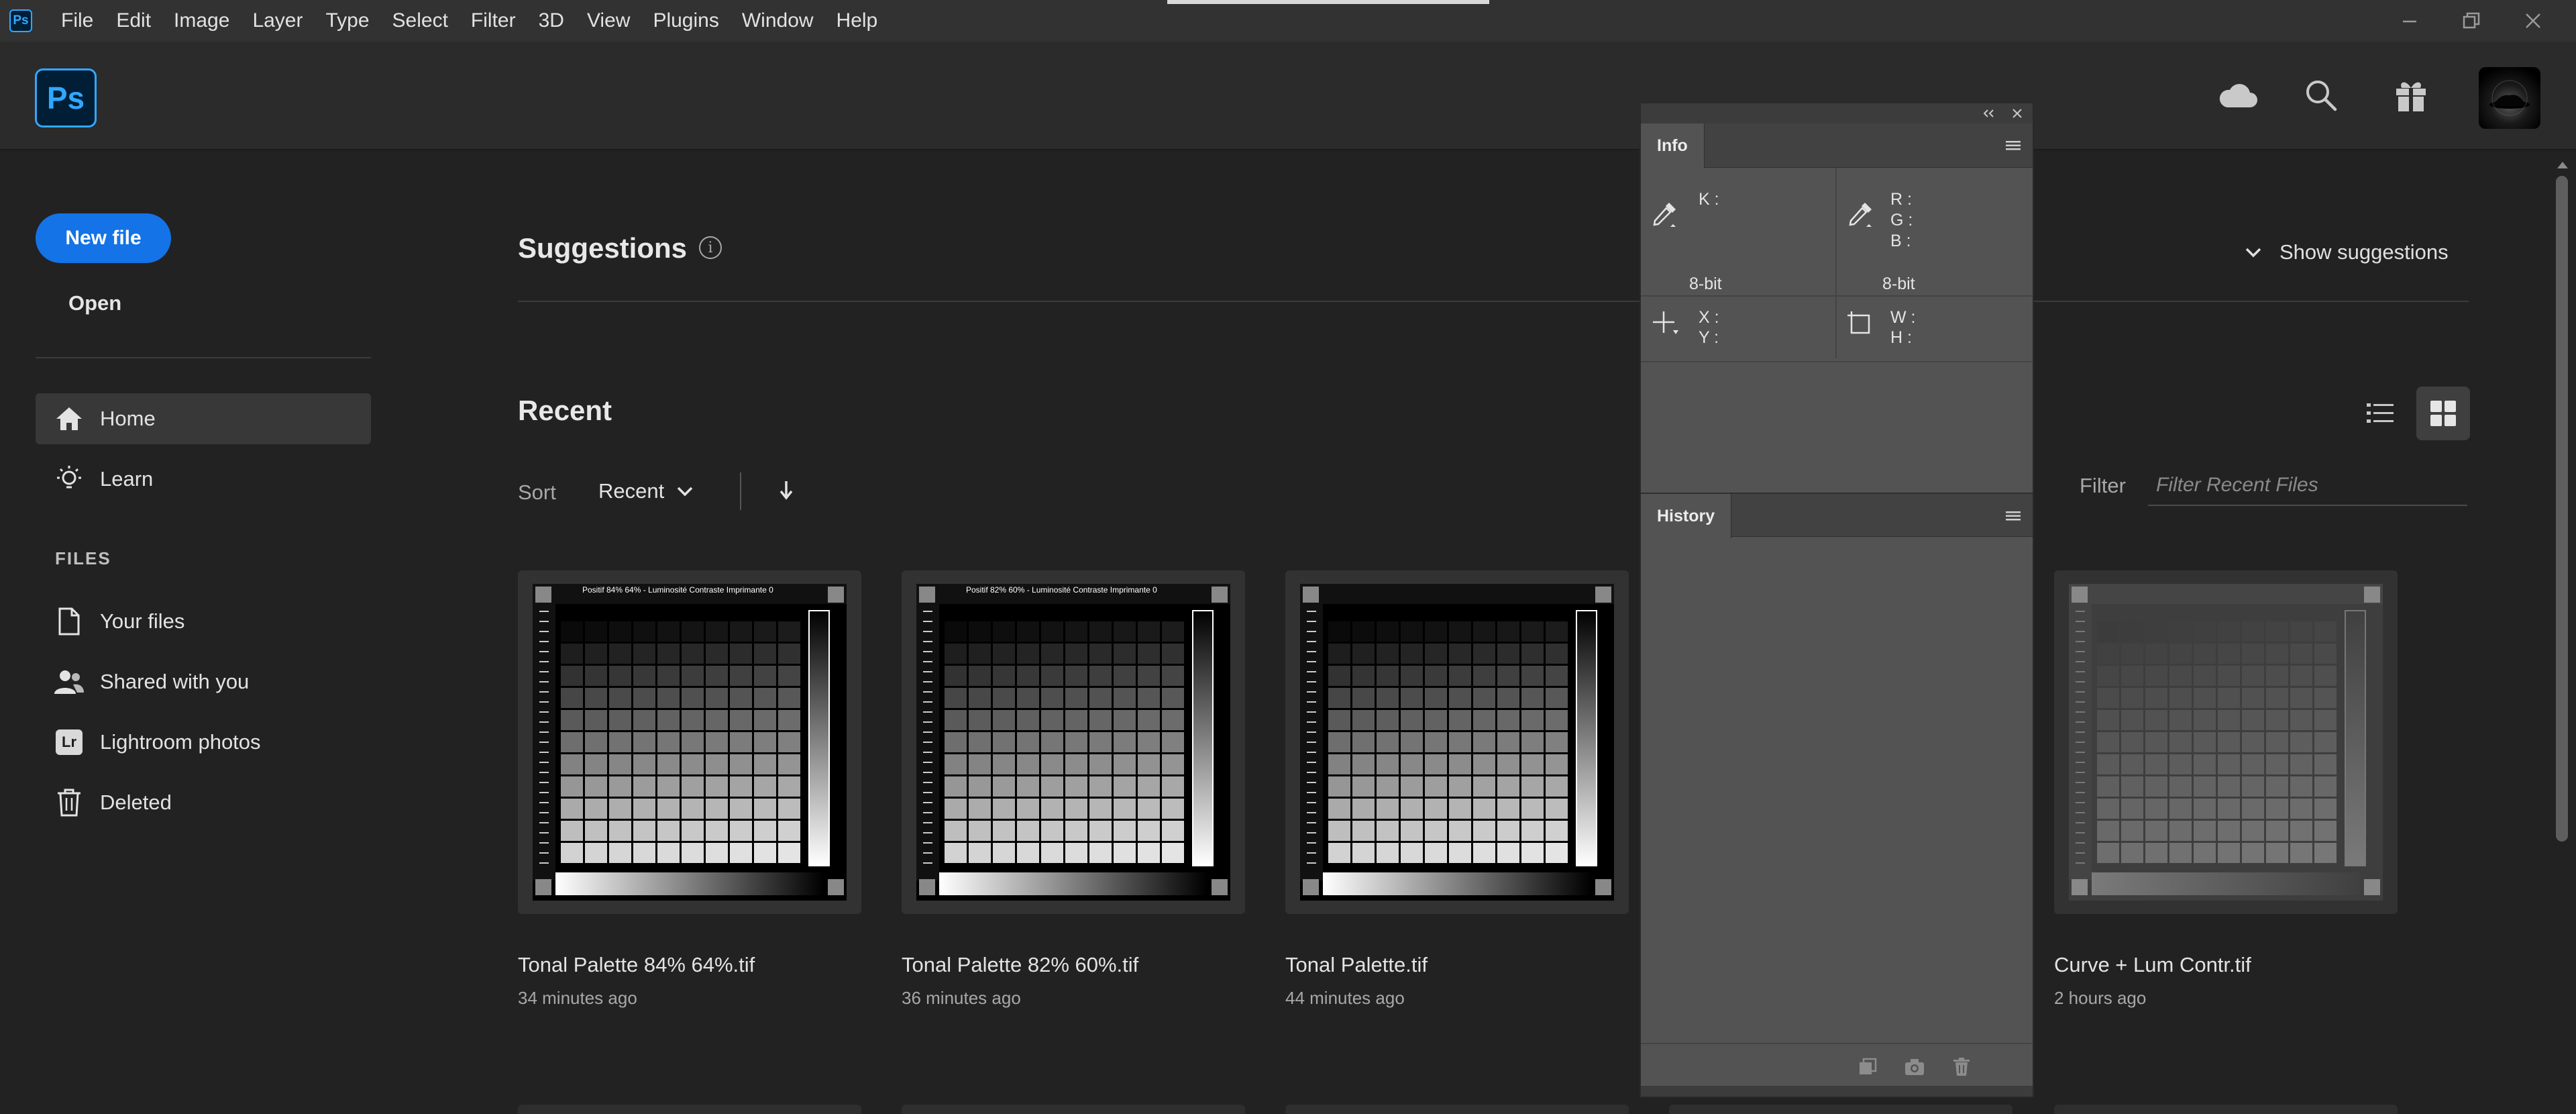 Image resolution: width=2576 pixels, height=1114 pixels. I want to click on file-modified-time: 44 minutes ago, so click(1345, 998).